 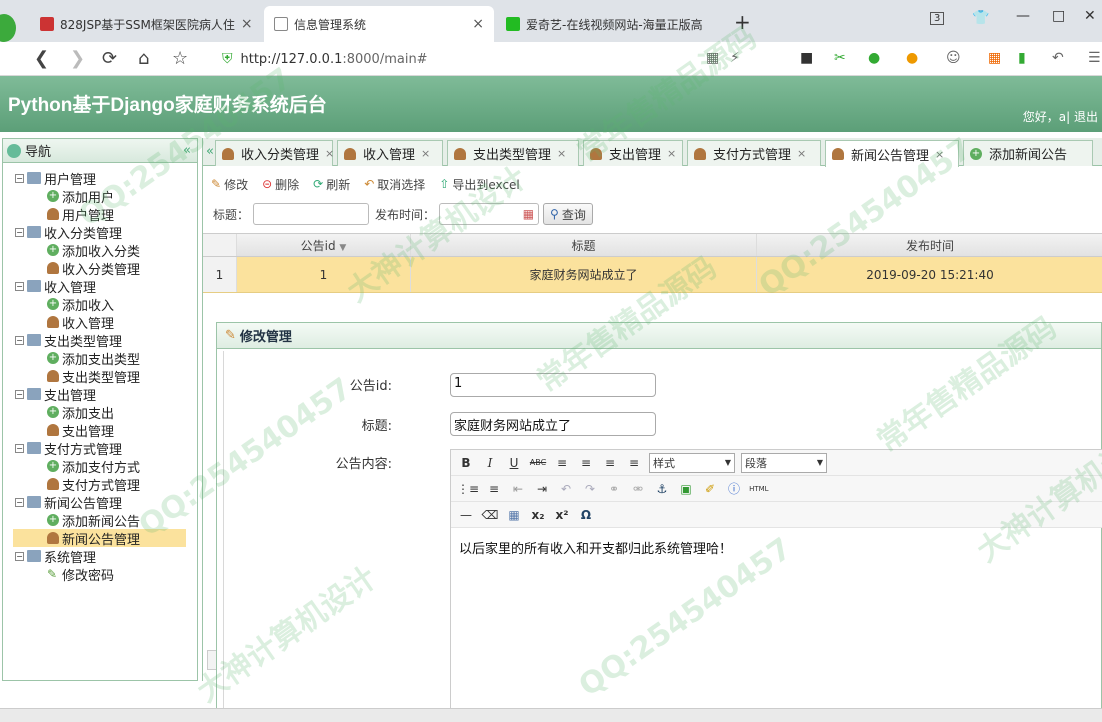 I want to click on calendar-icon: ▦, so click(x=528, y=214).